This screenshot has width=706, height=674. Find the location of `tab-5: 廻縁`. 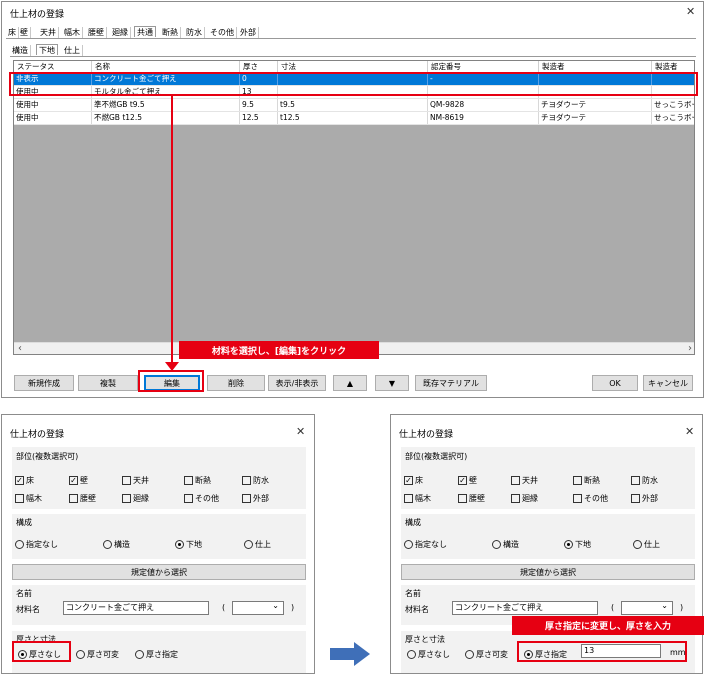

tab-5: 廻縁 is located at coordinates (120, 32).